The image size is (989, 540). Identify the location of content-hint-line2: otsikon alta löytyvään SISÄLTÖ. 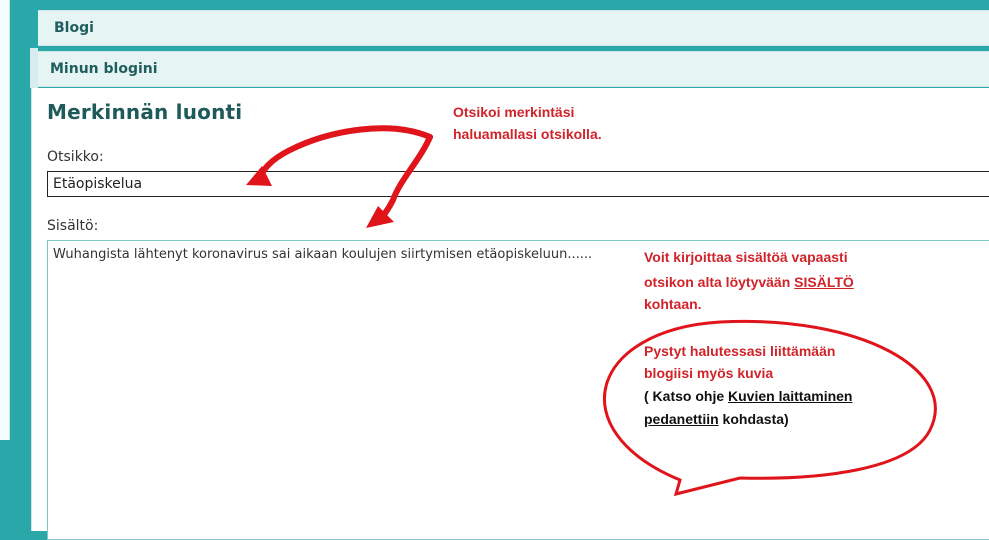
(749, 282).